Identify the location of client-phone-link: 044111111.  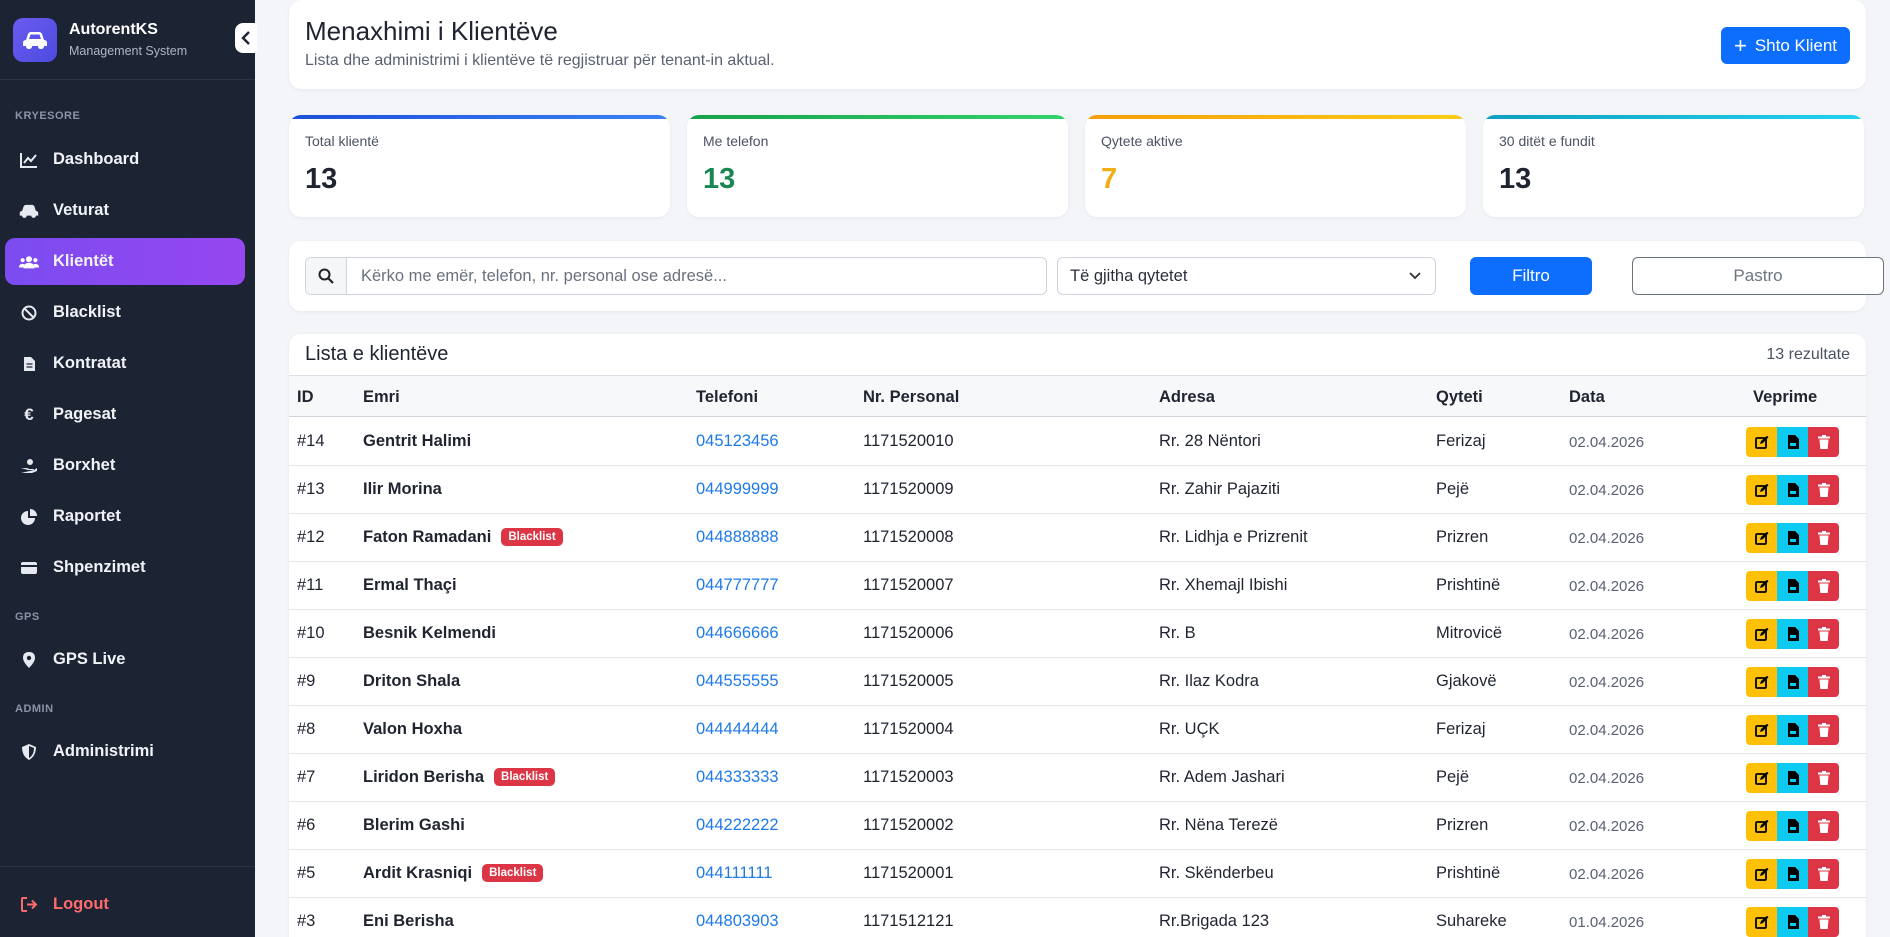
(734, 873).